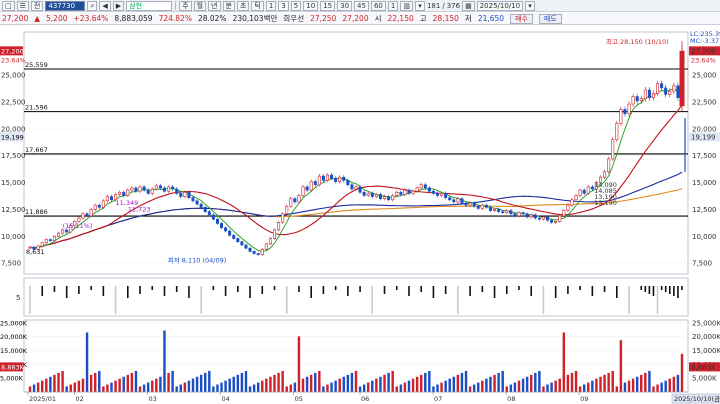 This screenshot has width=720, height=404. Describe the element at coordinates (22, 5) in the screenshot. I see `menu-icon: ☰` at that location.